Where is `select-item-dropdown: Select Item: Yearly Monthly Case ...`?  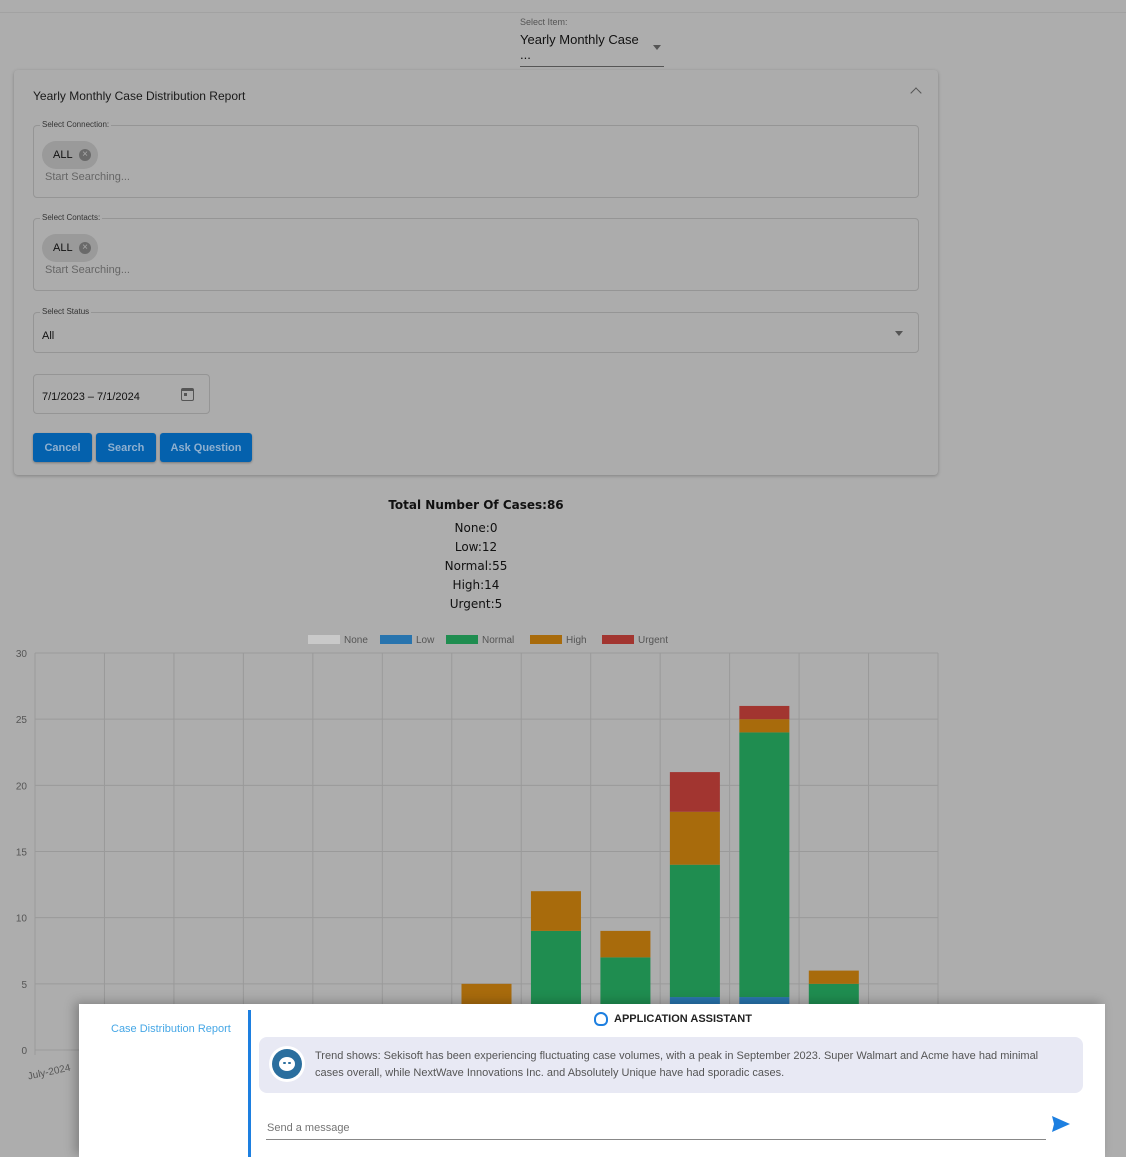 select-item-dropdown: Select Item: Yearly Monthly Case ... is located at coordinates (592, 42).